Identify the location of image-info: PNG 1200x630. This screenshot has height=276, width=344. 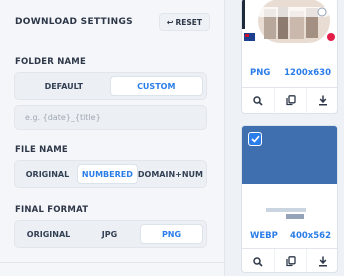
(289, 72).